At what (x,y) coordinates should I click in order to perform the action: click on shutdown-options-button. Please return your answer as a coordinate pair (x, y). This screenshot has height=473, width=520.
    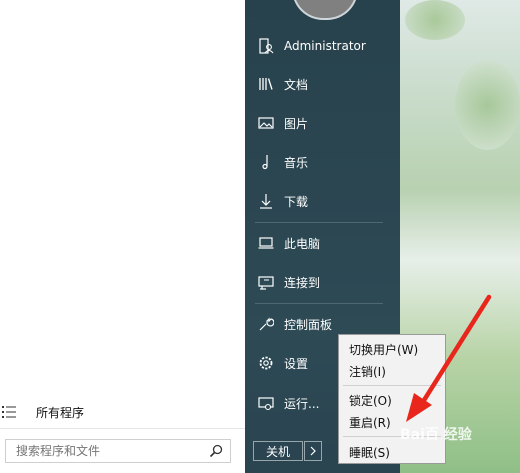
    Looking at the image, I should click on (313, 451).